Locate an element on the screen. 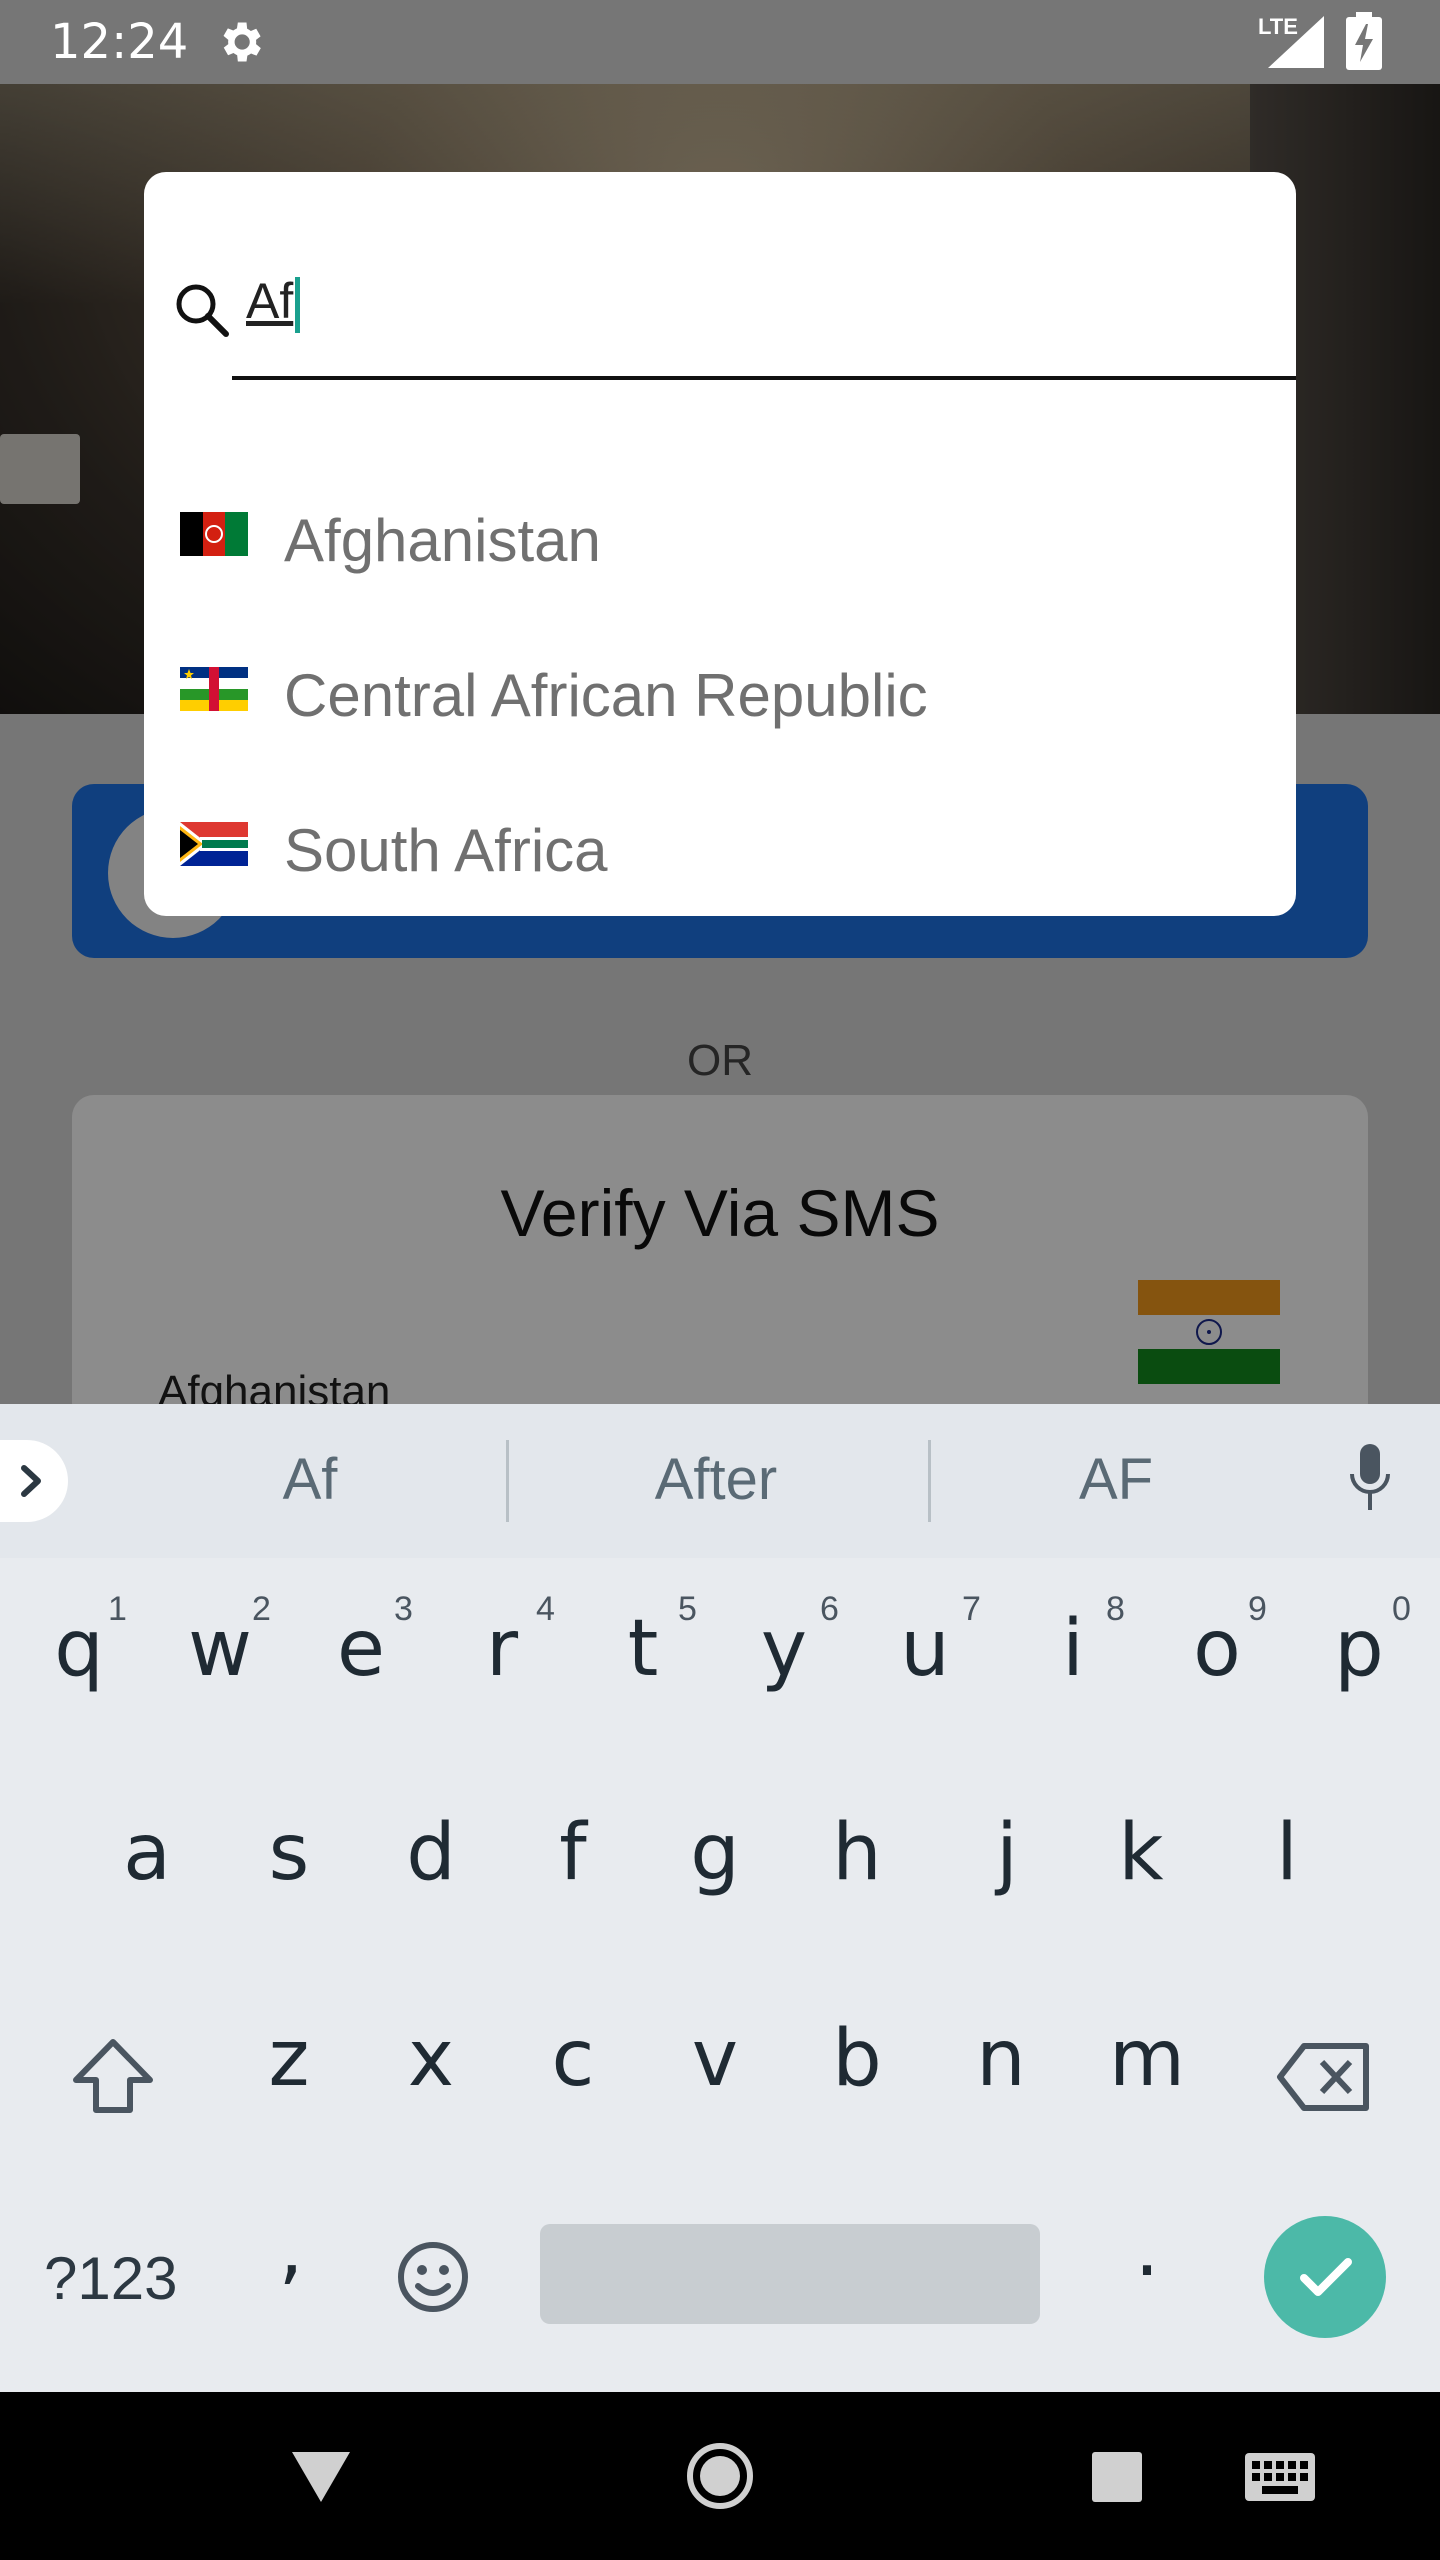  key-x: x is located at coordinates (431, 2059).